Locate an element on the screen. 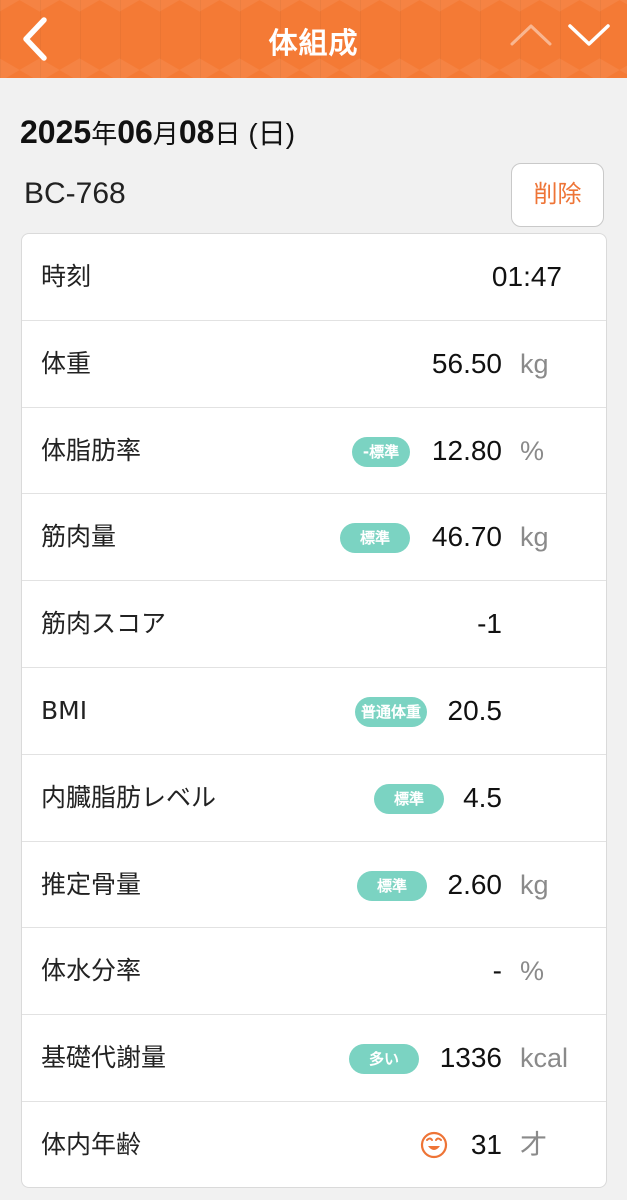 The image size is (627, 1200). row-bmi: BMI 普通体重 20.5 is located at coordinates (314, 711).